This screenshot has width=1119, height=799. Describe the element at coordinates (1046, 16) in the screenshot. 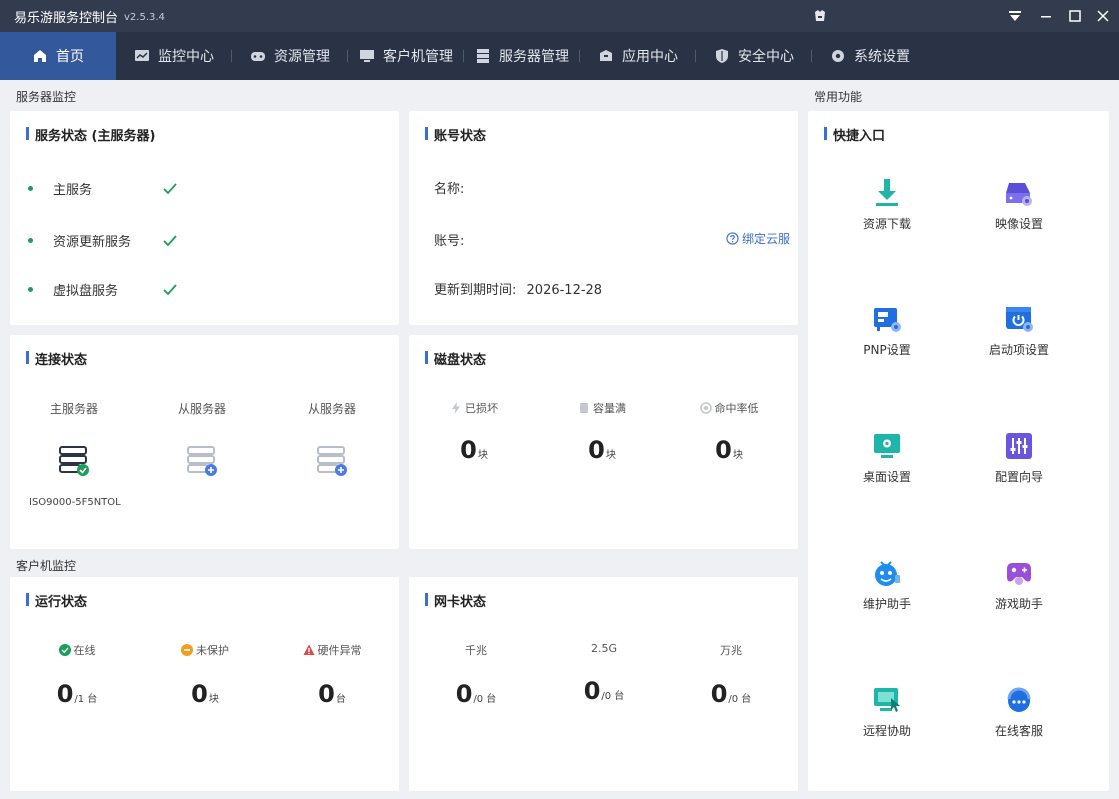

I see `minimize-icon` at that location.